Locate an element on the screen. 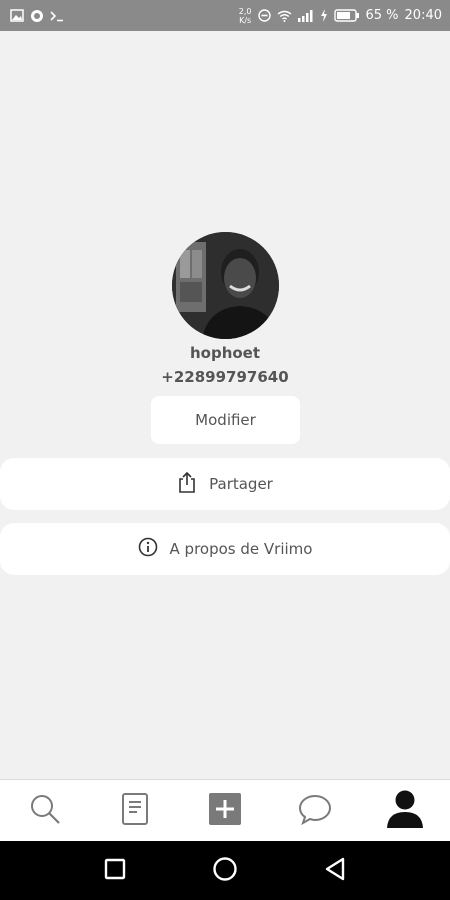  nav-search is located at coordinates (45, 811).